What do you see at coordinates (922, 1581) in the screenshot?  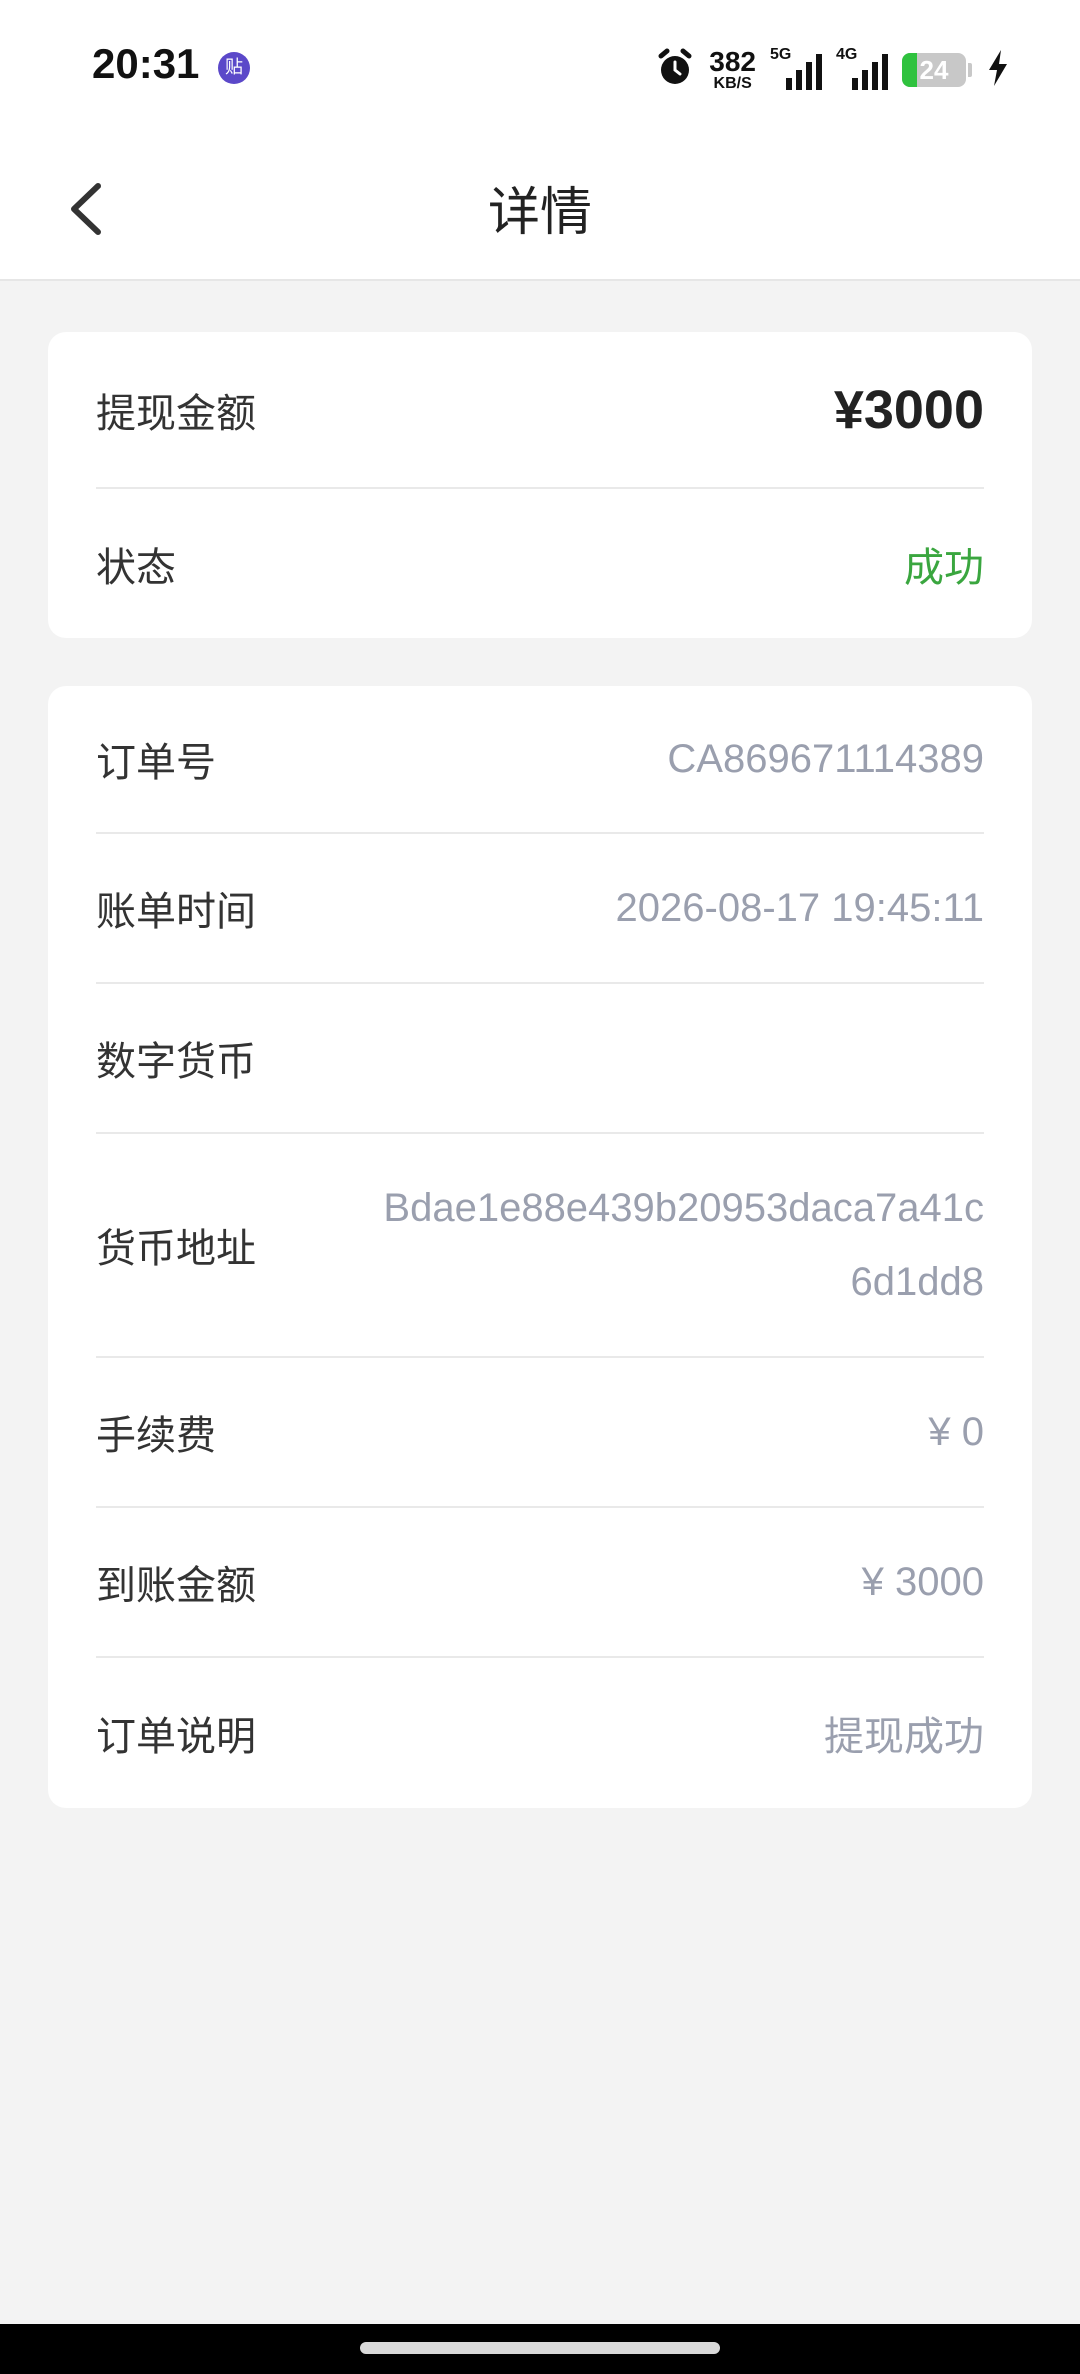 I see `received-value: ¥ 3000` at bounding box center [922, 1581].